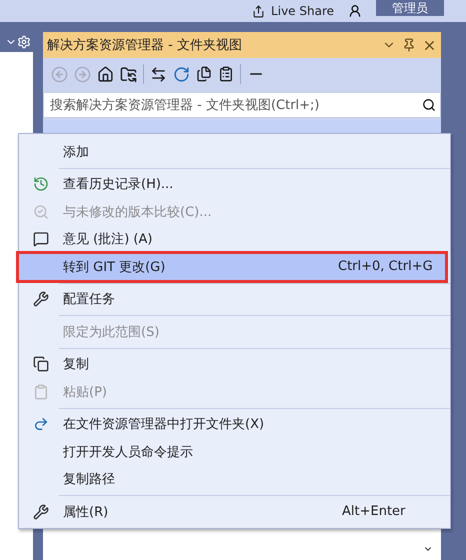 The image size is (466, 560). I want to click on shortcut-text: Ctrl+0, Ctrl+G, so click(386, 266).